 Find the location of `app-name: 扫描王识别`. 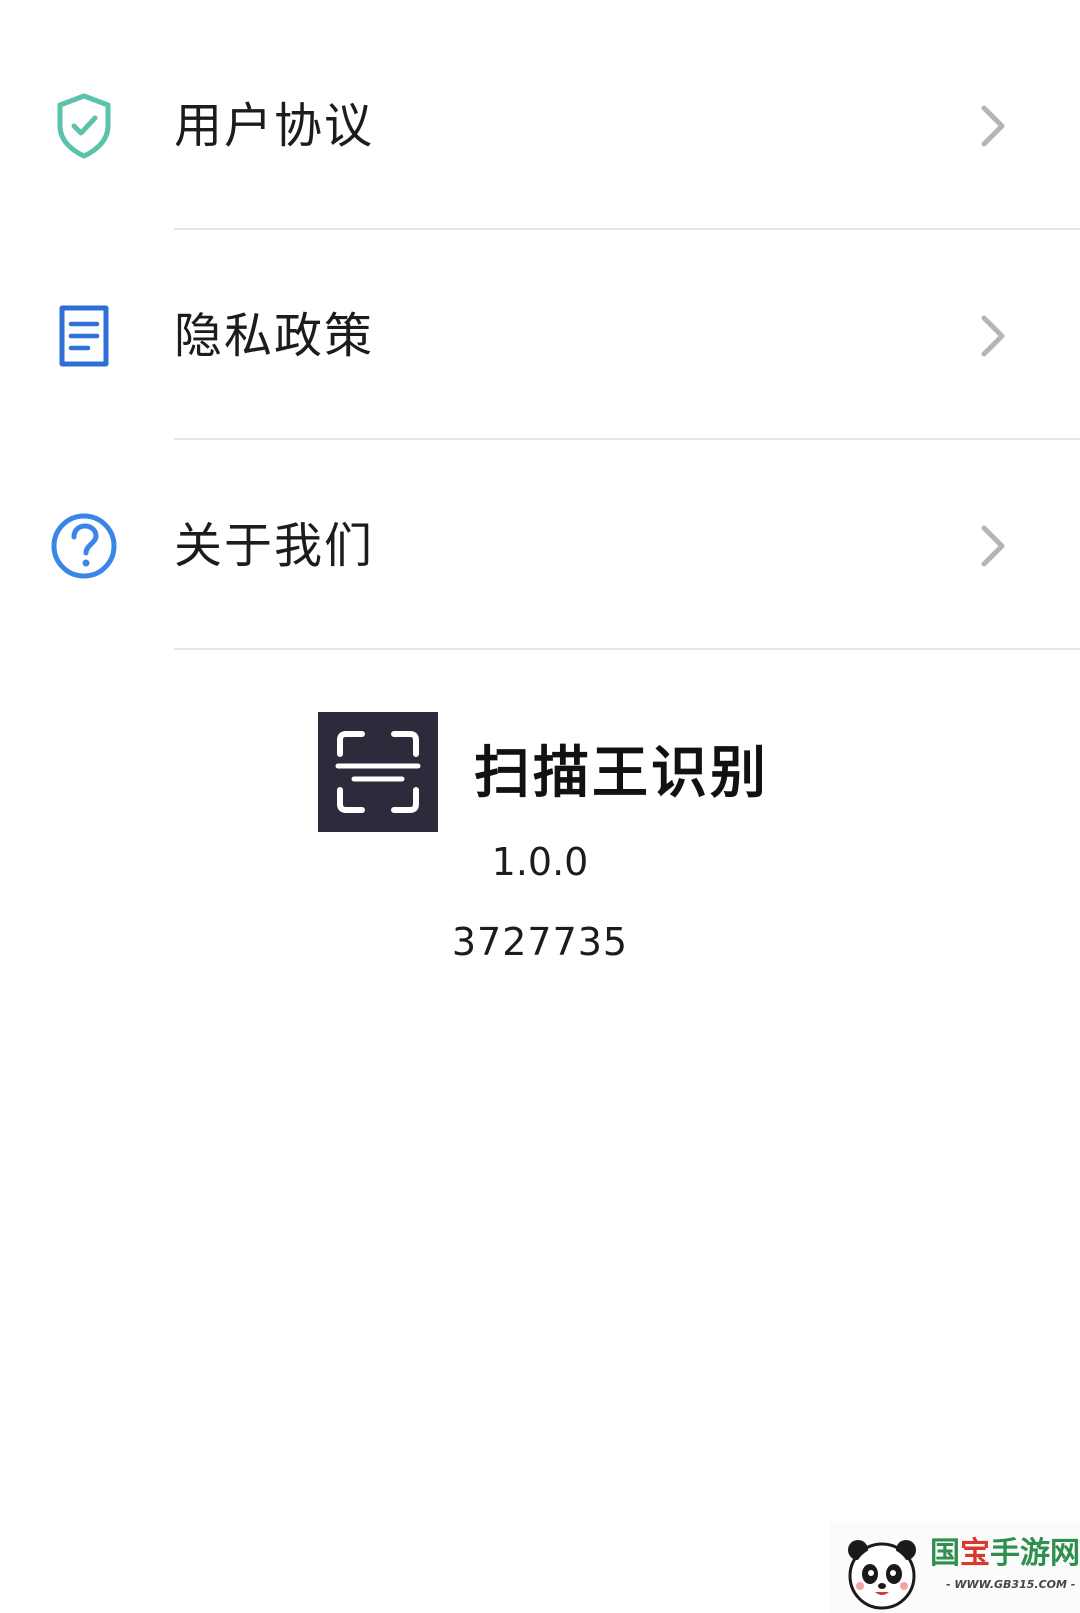

app-name: 扫描王识别 is located at coordinates (621, 773).